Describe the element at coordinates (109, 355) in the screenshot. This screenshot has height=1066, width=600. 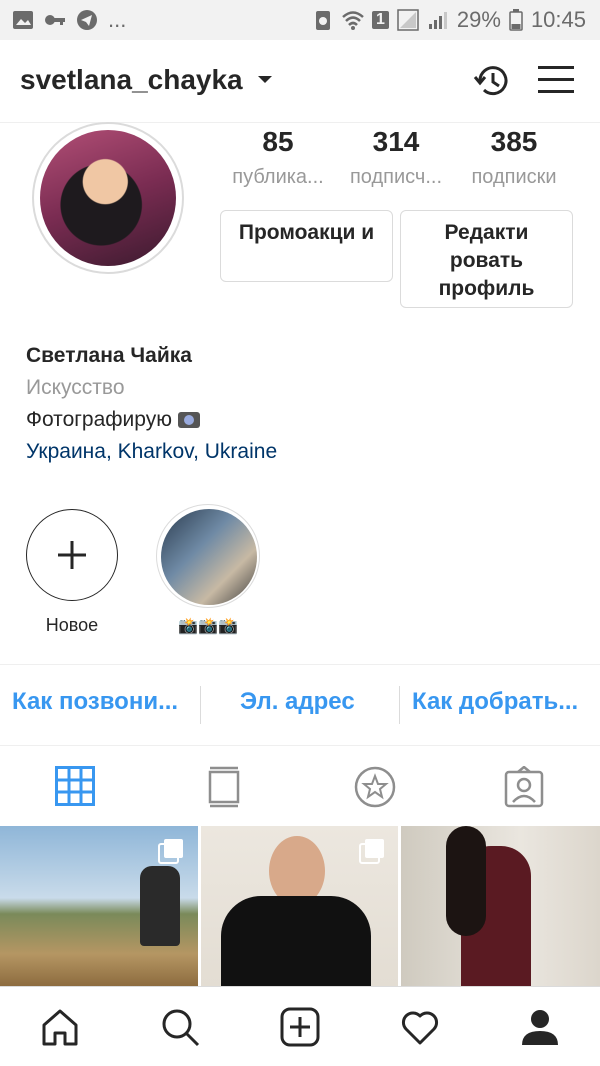
I see `full-name: Светлана Чайка` at that location.